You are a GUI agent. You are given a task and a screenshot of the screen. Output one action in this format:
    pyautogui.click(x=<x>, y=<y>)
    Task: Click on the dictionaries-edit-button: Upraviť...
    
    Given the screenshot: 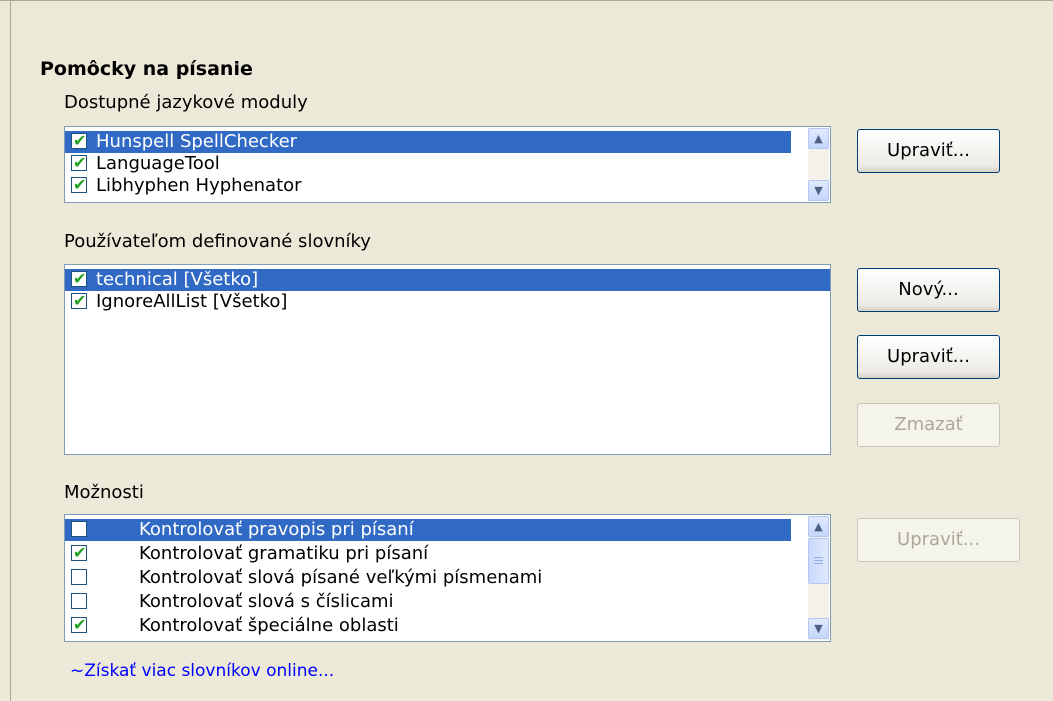 What is the action you would take?
    pyautogui.click(x=928, y=357)
    